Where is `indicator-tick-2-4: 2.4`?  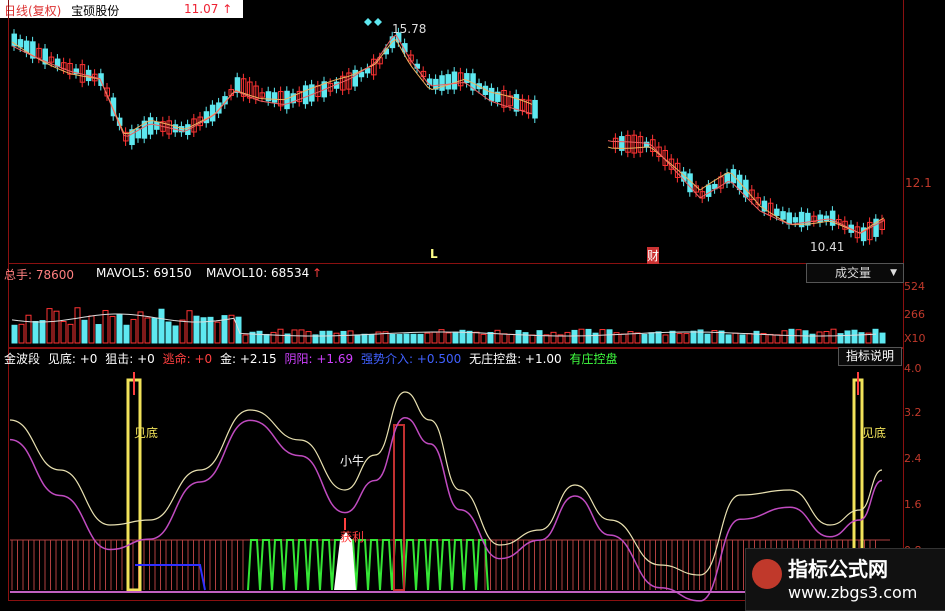 indicator-tick-2-4: 2.4 is located at coordinates (913, 458).